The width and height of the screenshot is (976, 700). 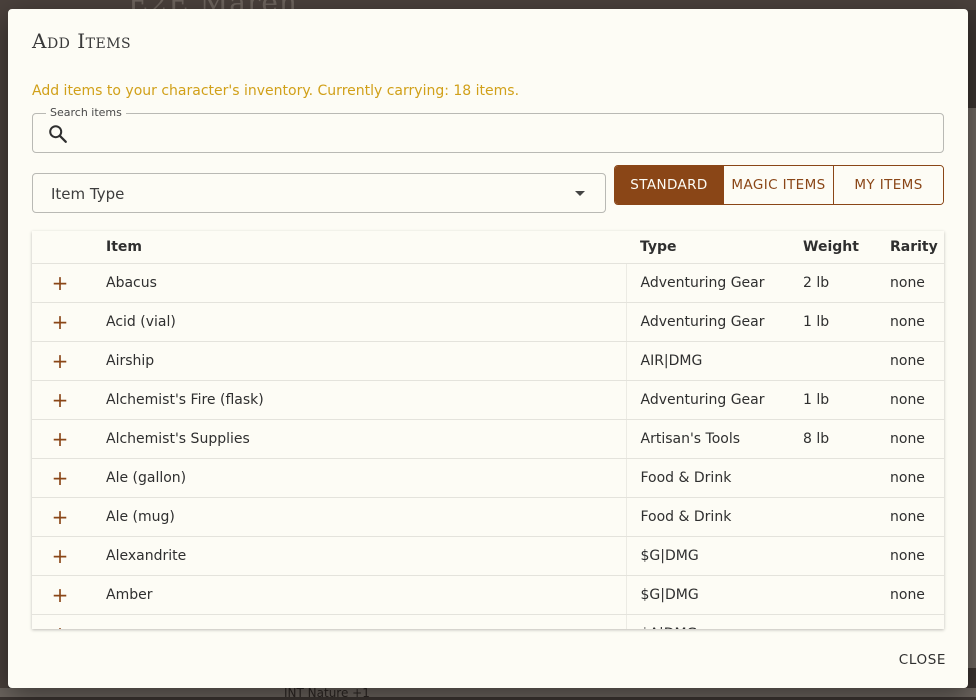 I want to click on item-name: Ale (mug), so click(x=365, y=517).